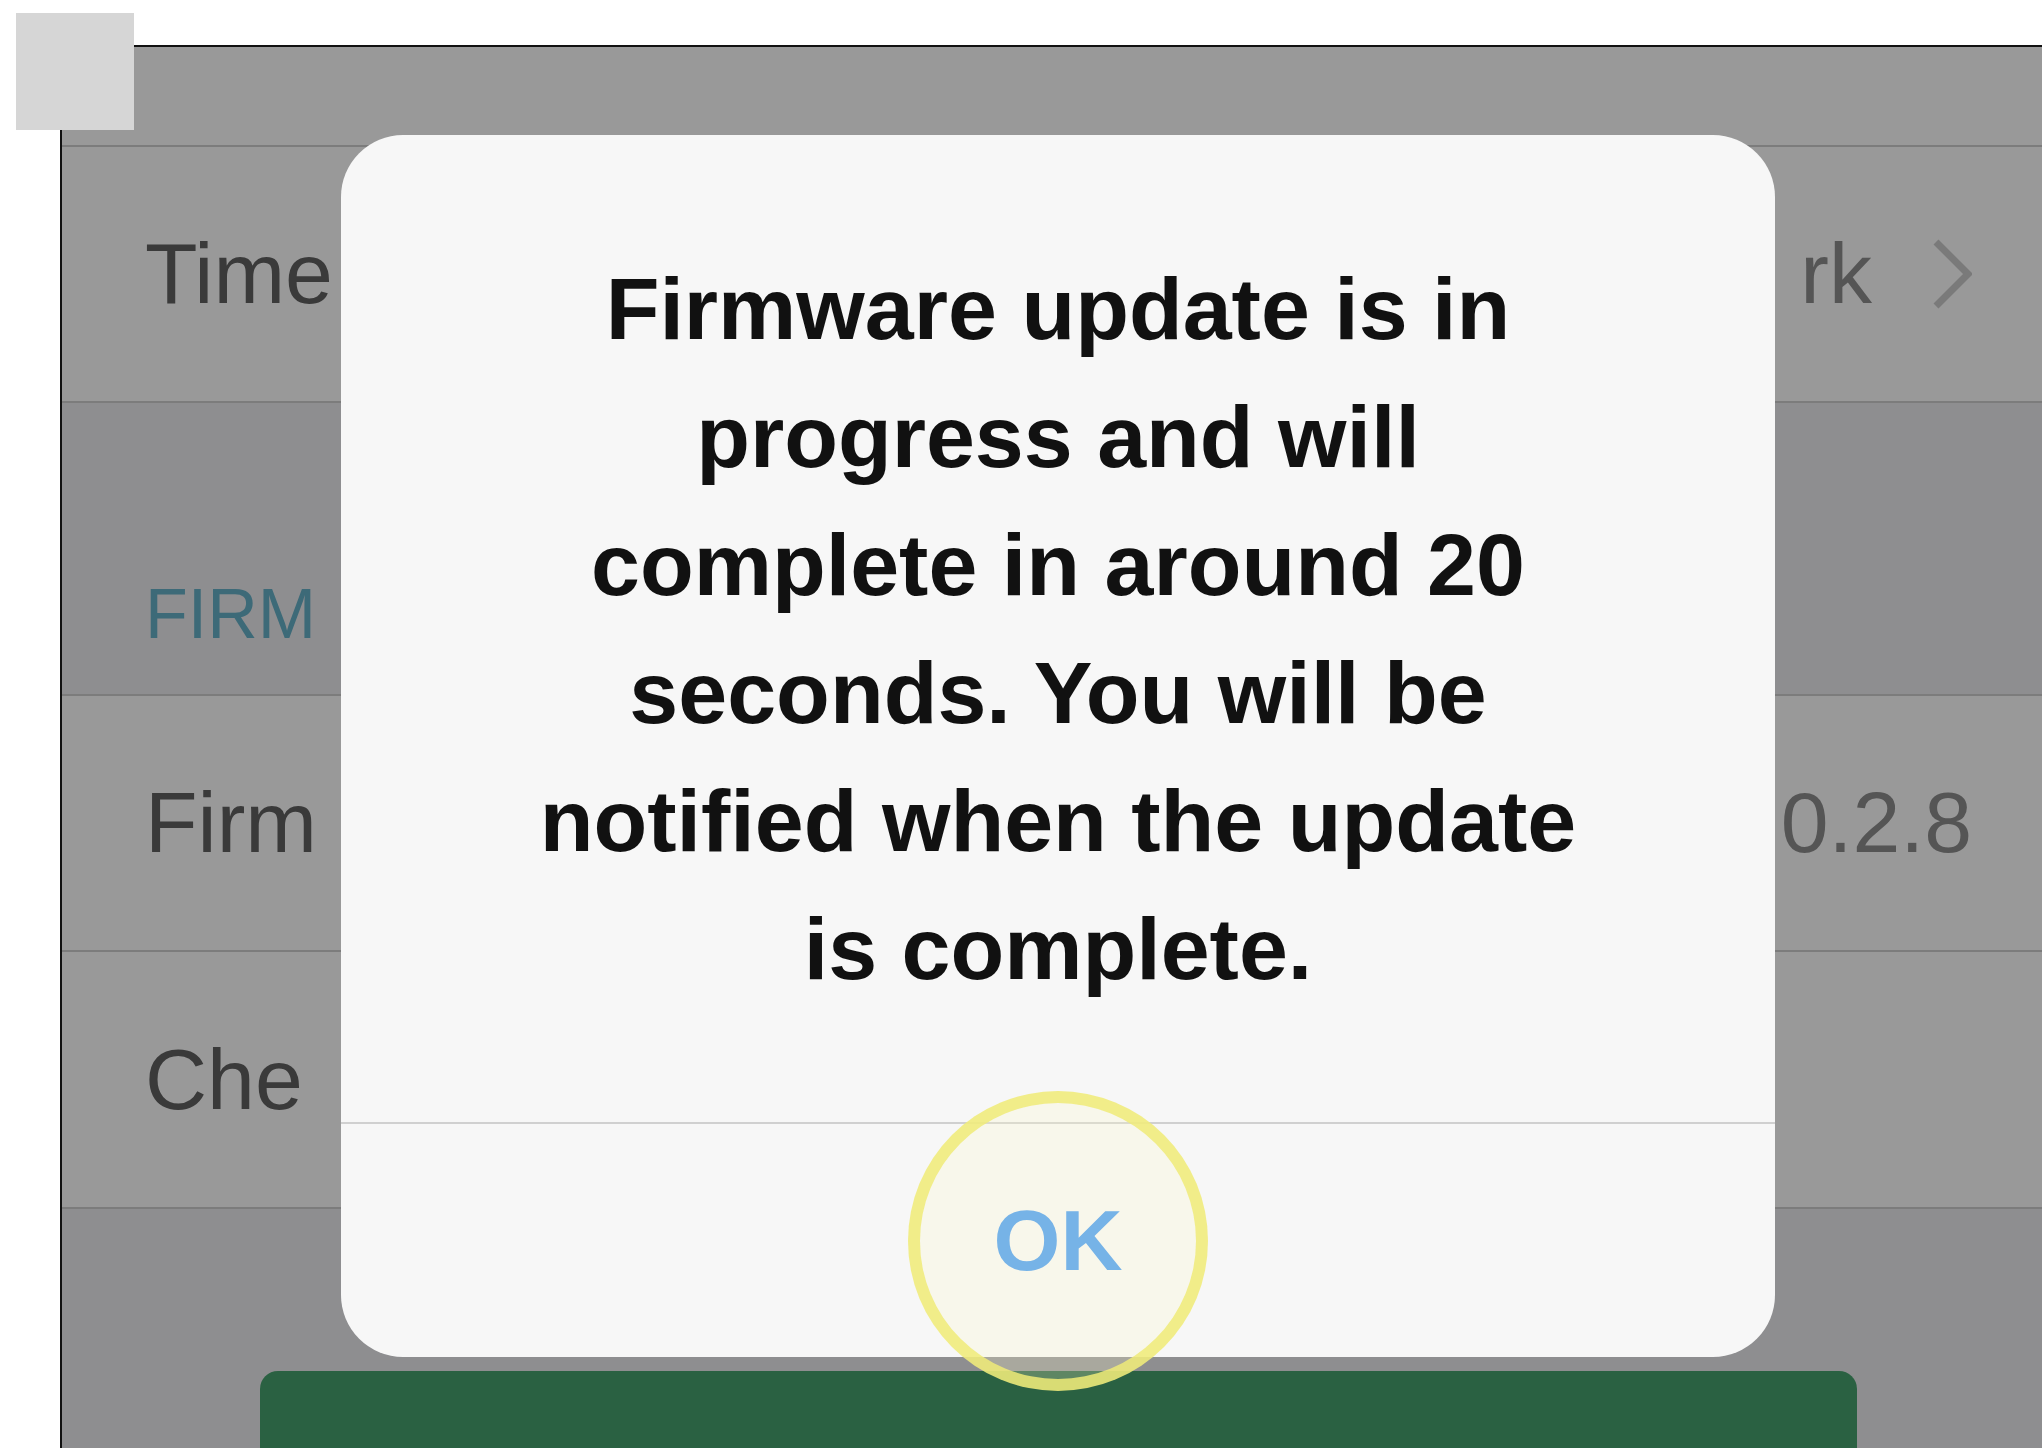  What do you see at coordinates (239, 274) in the screenshot?
I see `row-label: Time` at bounding box center [239, 274].